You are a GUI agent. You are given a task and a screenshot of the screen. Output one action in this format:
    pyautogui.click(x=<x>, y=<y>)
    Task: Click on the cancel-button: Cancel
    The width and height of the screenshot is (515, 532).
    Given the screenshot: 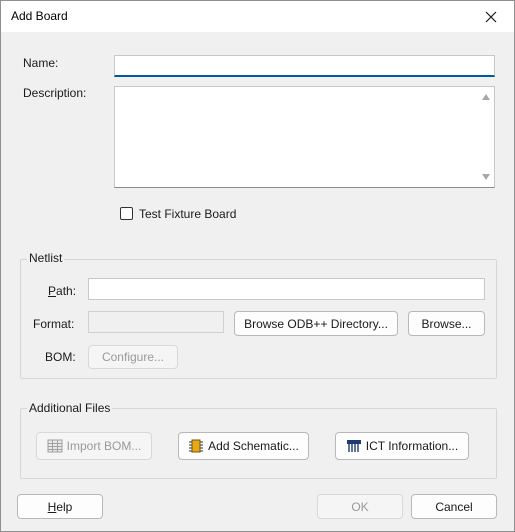 What is the action you would take?
    pyautogui.click(x=454, y=506)
    